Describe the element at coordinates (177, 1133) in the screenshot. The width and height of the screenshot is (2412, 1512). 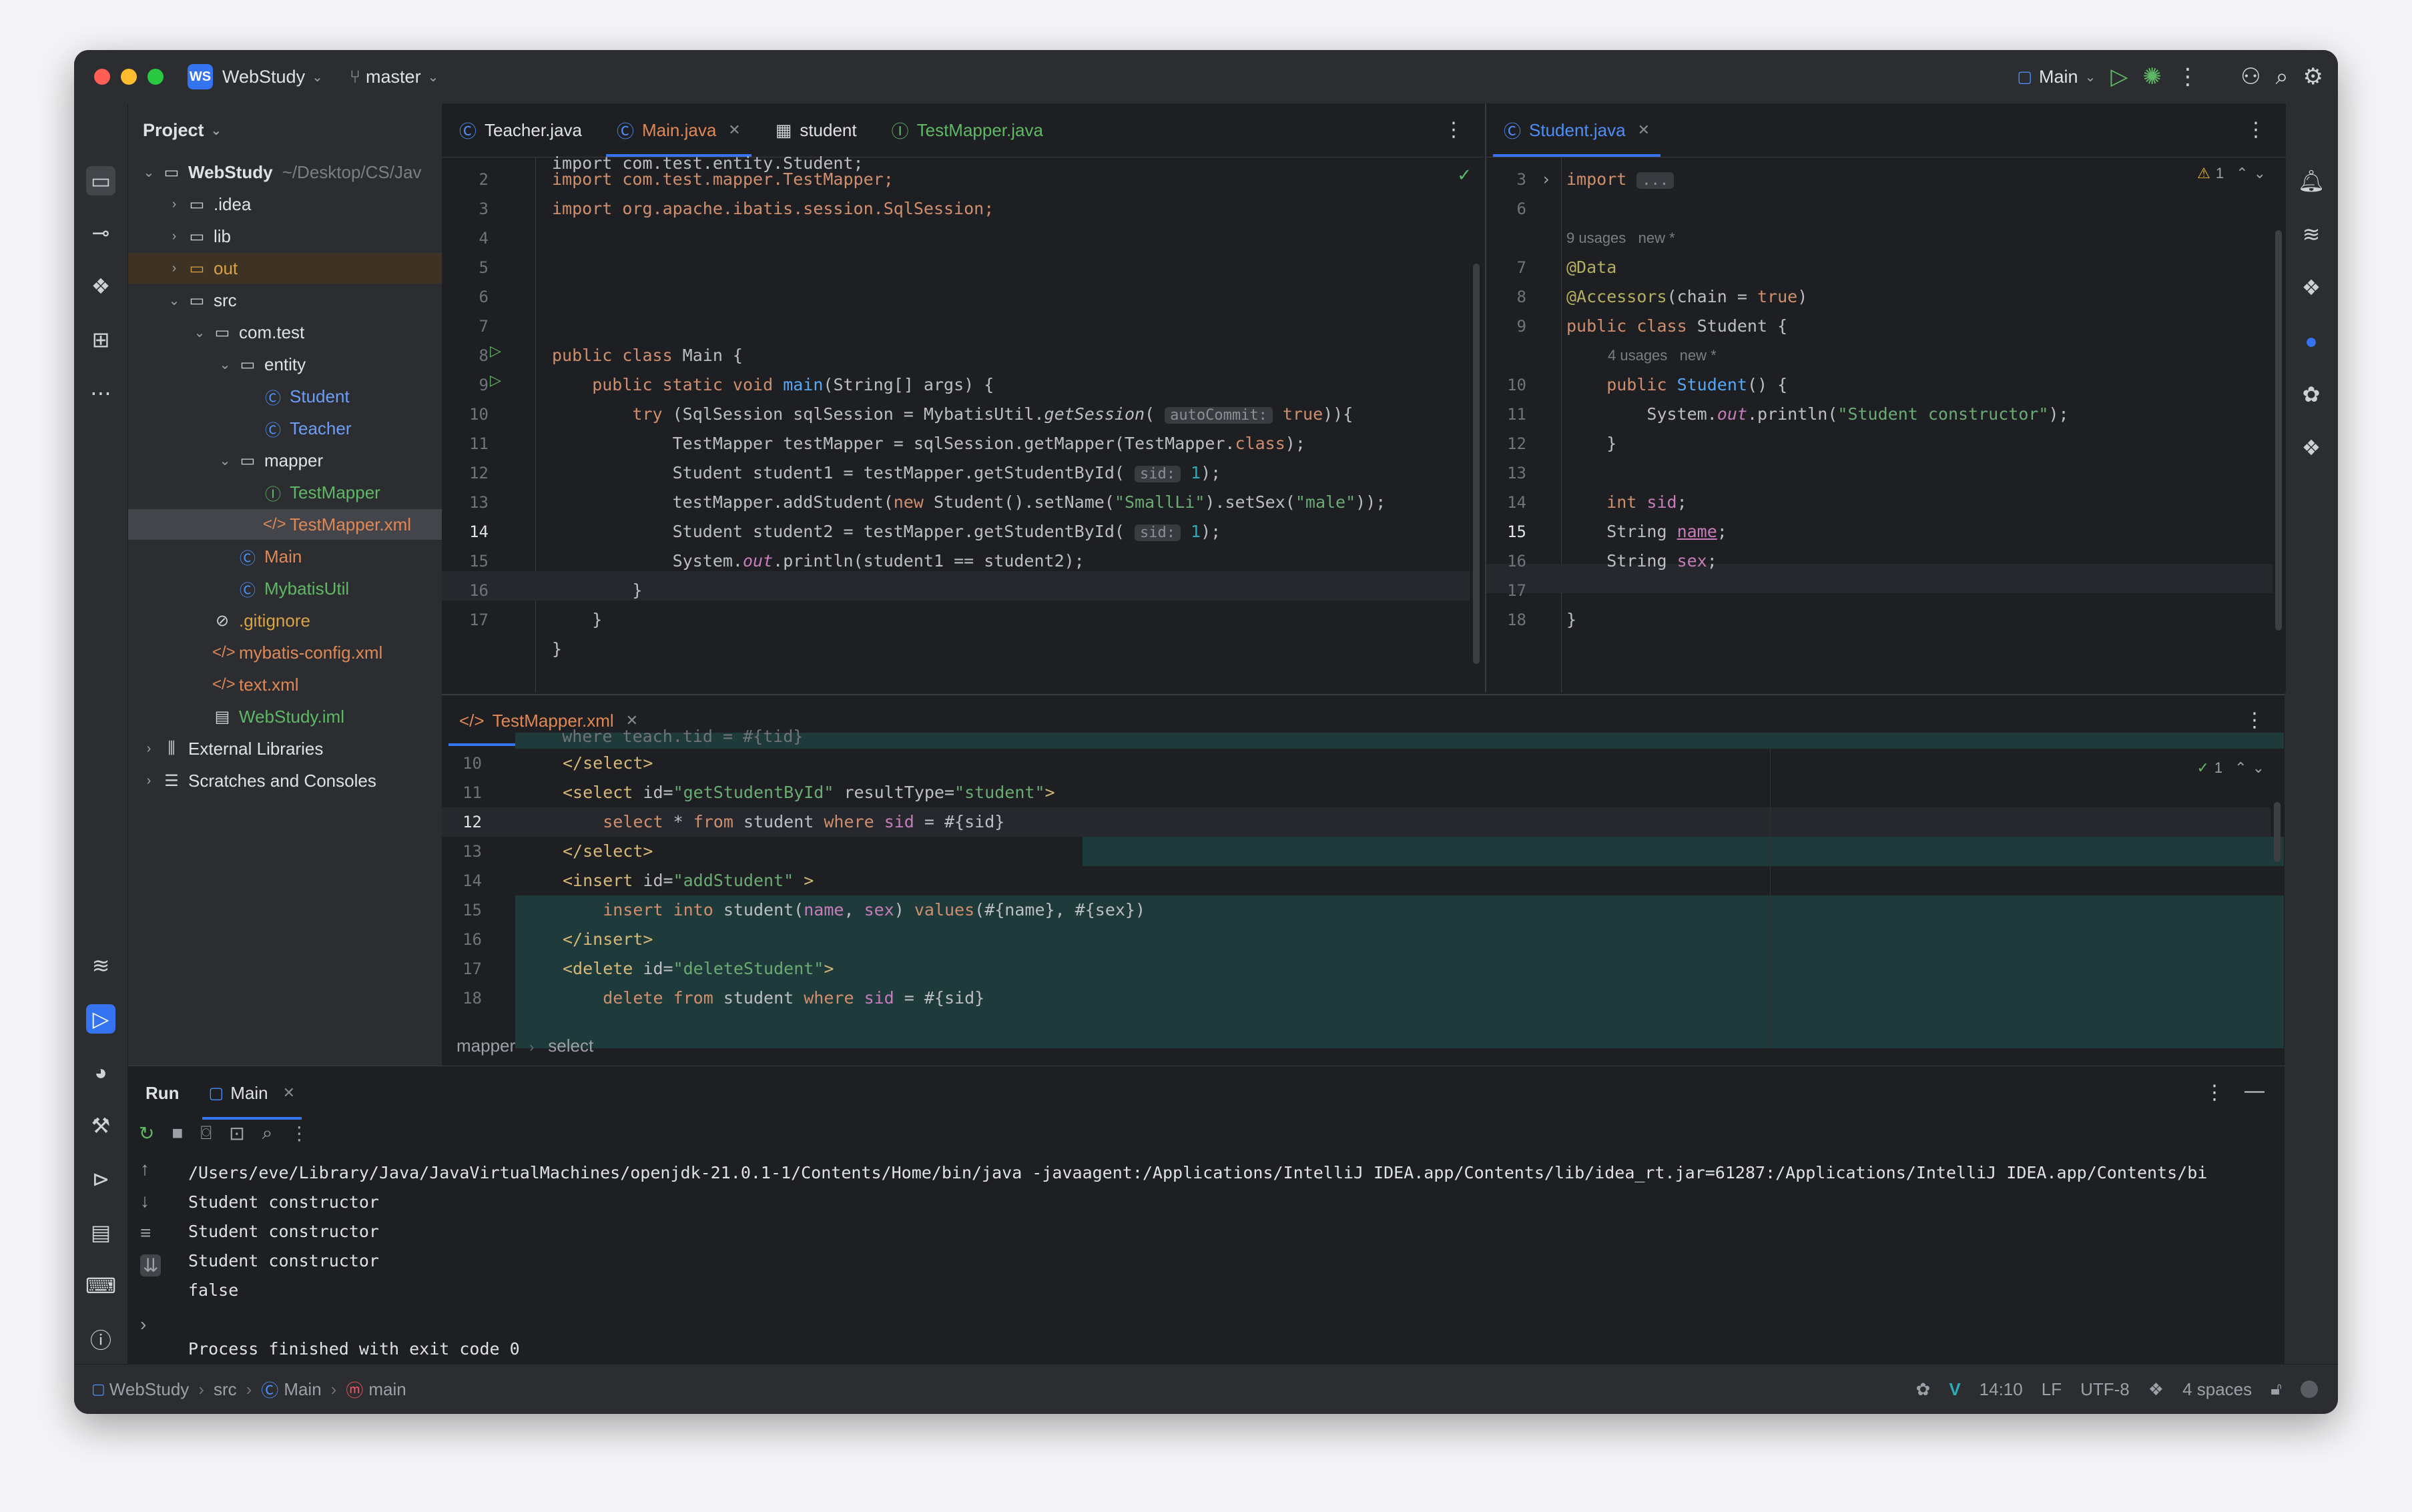
I see `stop-icon: ■` at that location.